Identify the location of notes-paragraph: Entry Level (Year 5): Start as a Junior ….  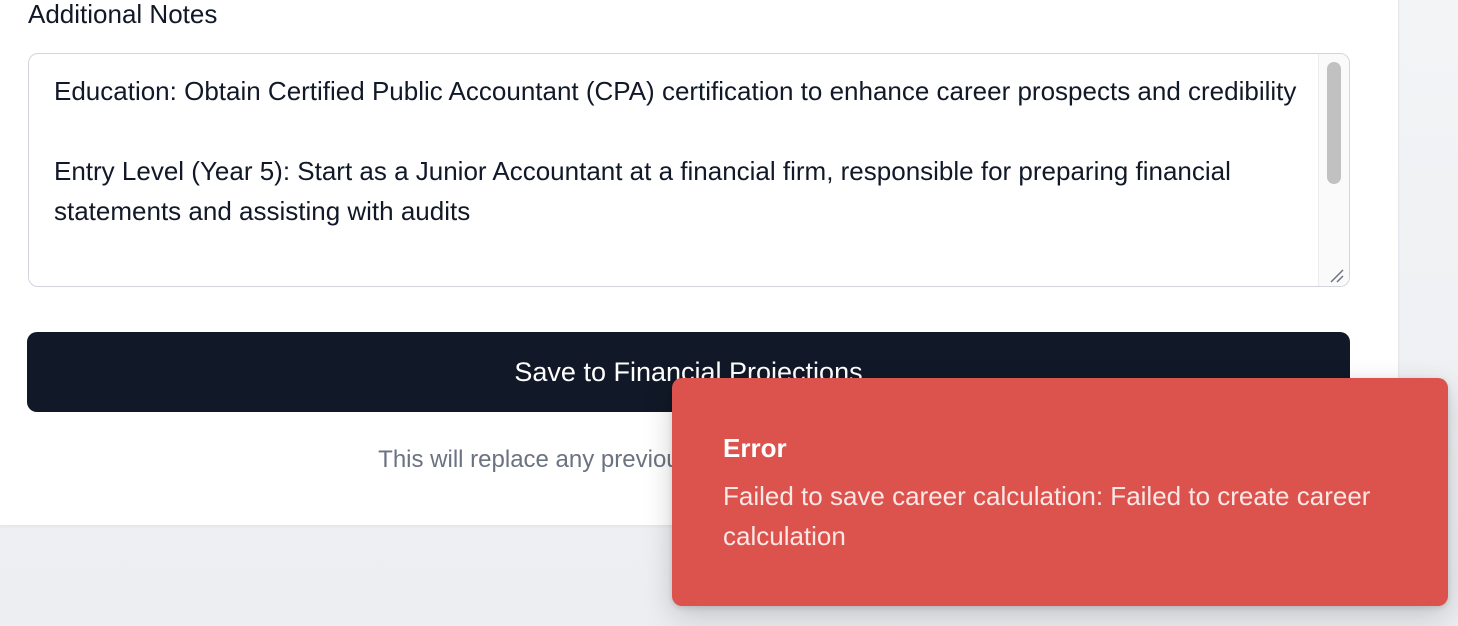
(642, 191).